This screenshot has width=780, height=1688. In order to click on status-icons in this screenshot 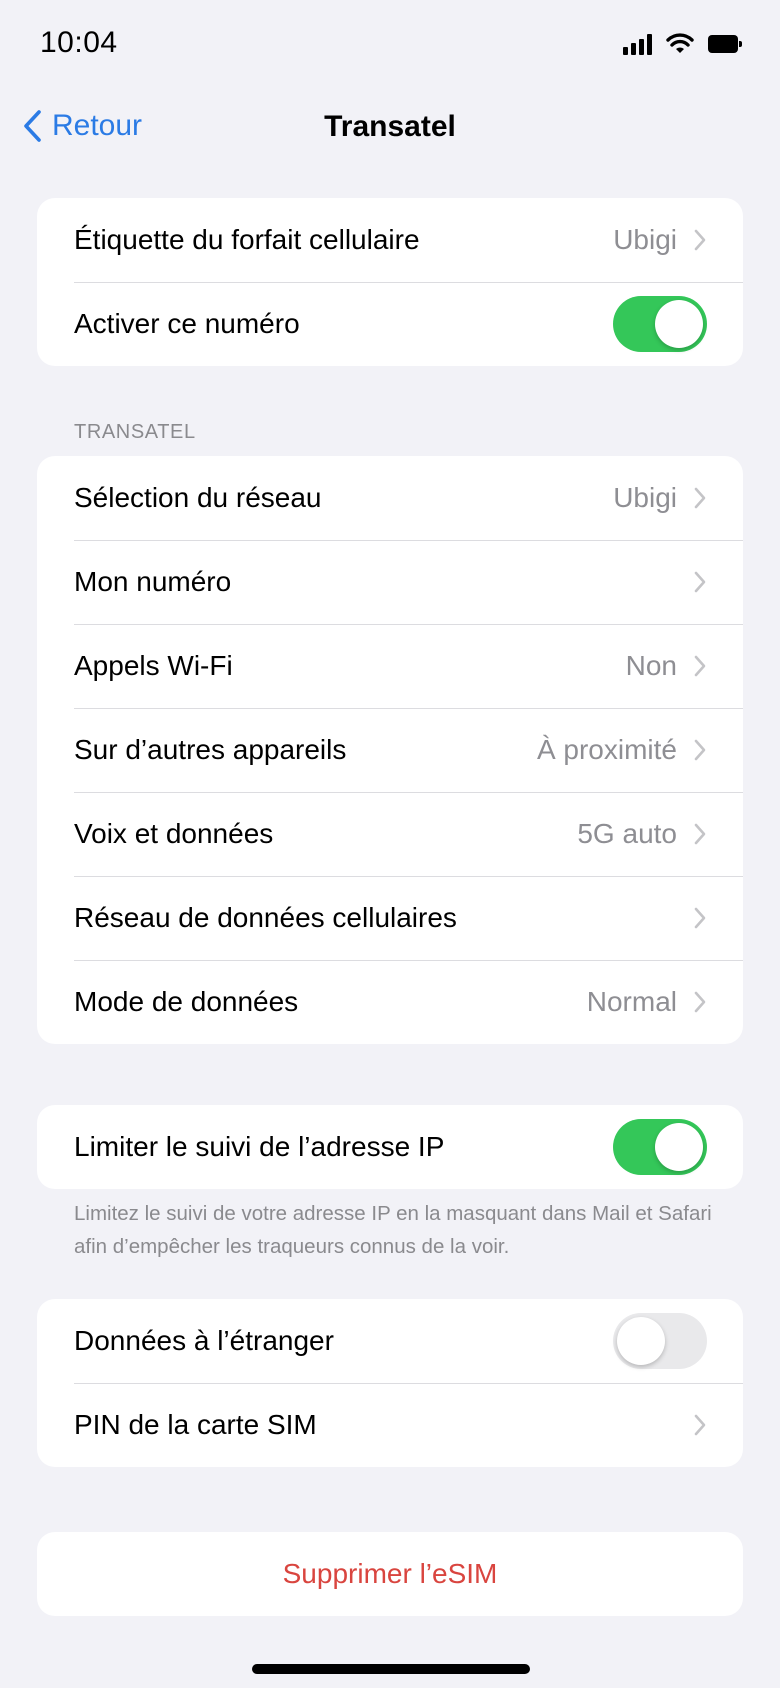, I will do `click(682, 44)`.